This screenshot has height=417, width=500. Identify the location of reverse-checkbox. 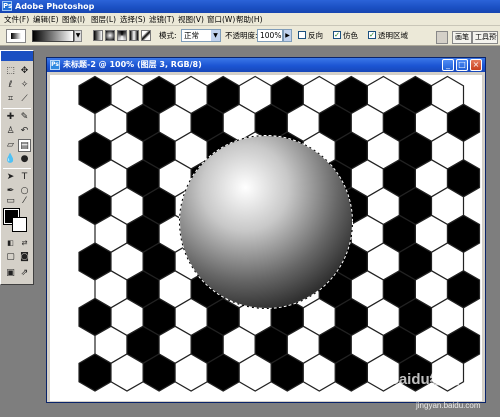
(302, 35).